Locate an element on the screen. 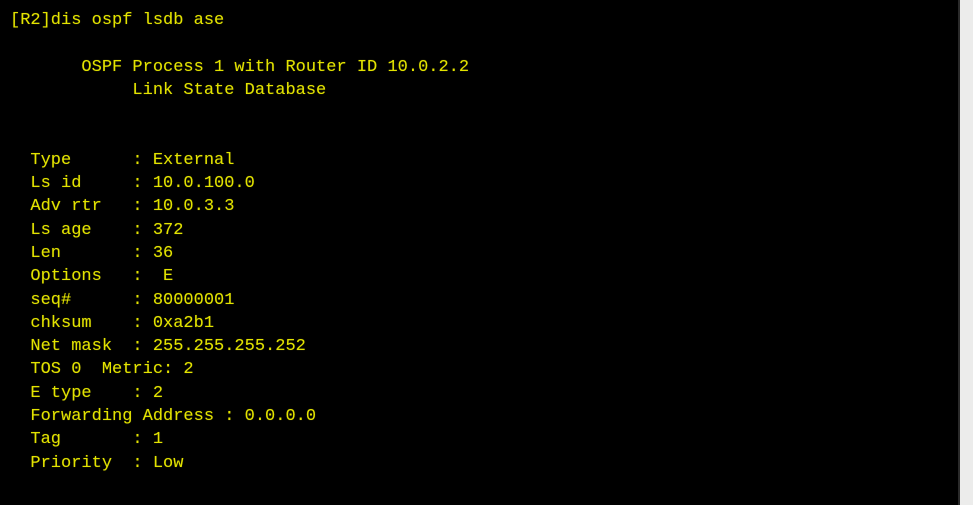 The width and height of the screenshot is (973, 505). lsa-field-adv-rtr: Adv rtr : 10.0.3.3 is located at coordinates (122, 207).